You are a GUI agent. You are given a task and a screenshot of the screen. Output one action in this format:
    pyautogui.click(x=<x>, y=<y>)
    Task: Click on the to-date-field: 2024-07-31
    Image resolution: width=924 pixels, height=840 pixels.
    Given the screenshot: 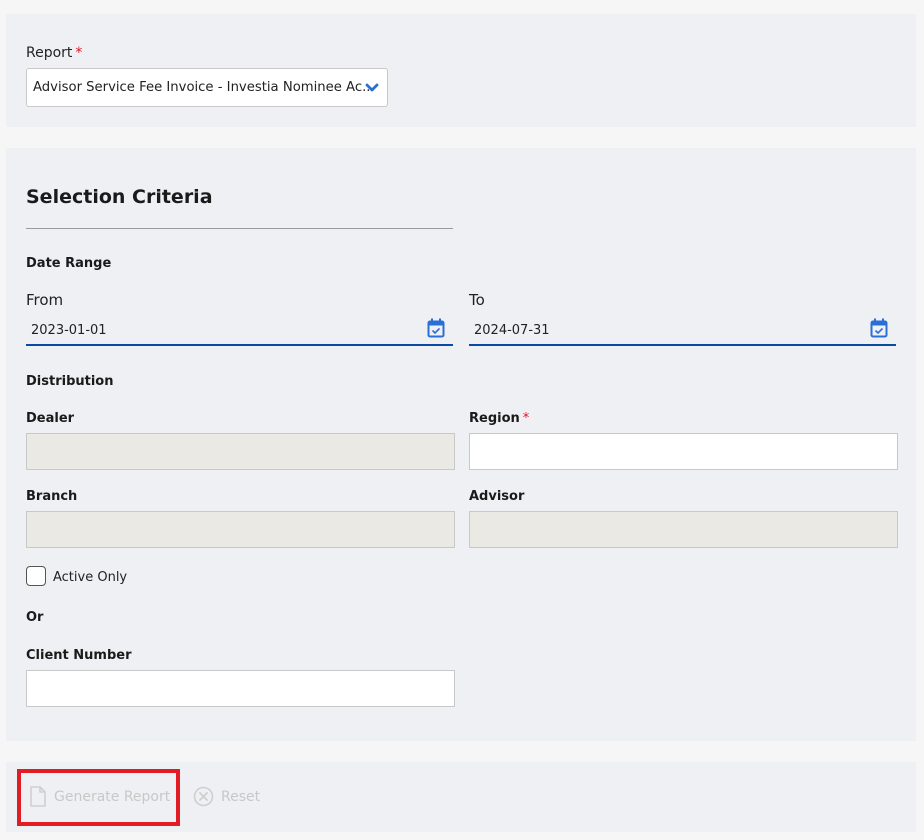 What is the action you would take?
    pyautogui.click(x=682, y=332)
    